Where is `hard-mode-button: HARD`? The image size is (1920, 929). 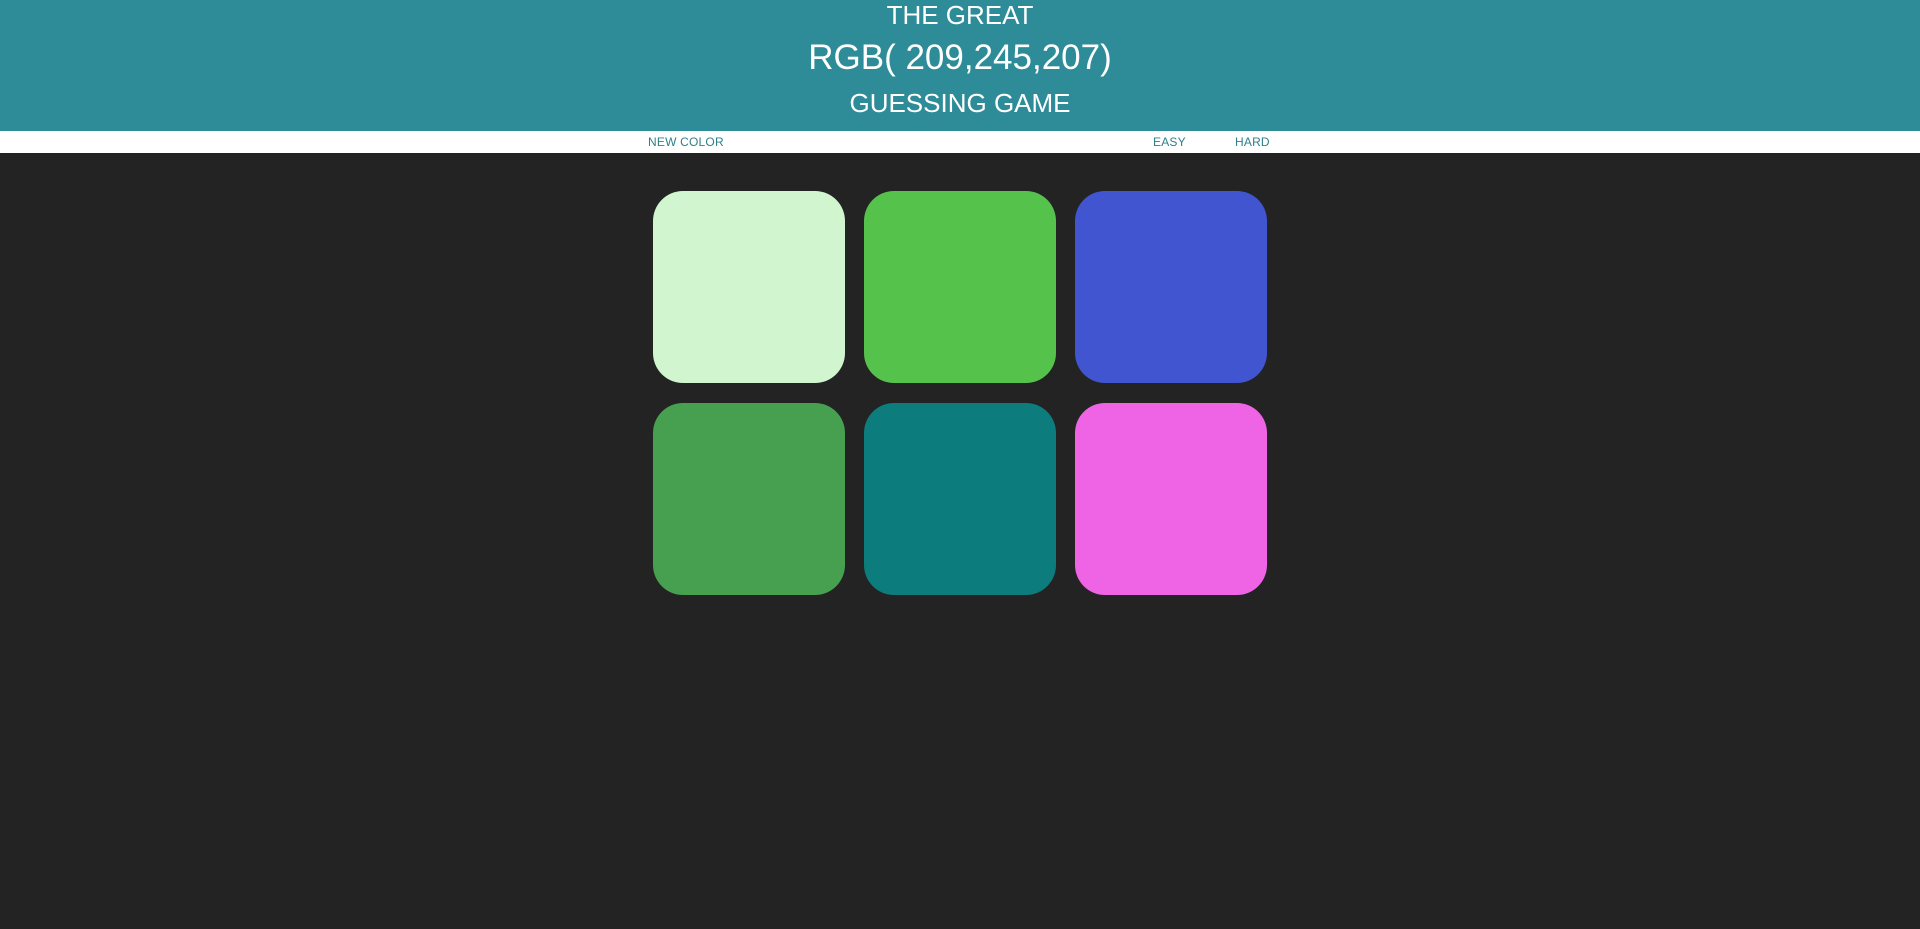
hard-mode-button: HARD is located at coordinates (1252, 142).